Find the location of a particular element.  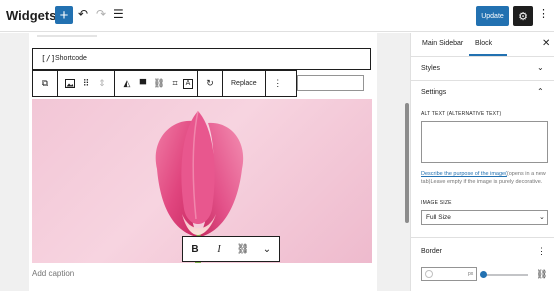

more-formats-icon: ⌄ is located at coordinates (267, 249).